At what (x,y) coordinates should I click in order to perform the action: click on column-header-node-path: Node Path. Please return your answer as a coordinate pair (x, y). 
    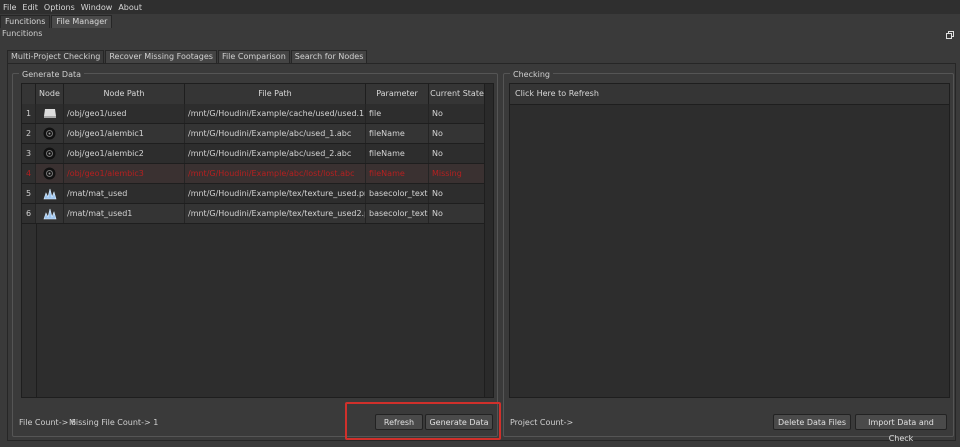
    Looking at the image, I should click on (124, 94).